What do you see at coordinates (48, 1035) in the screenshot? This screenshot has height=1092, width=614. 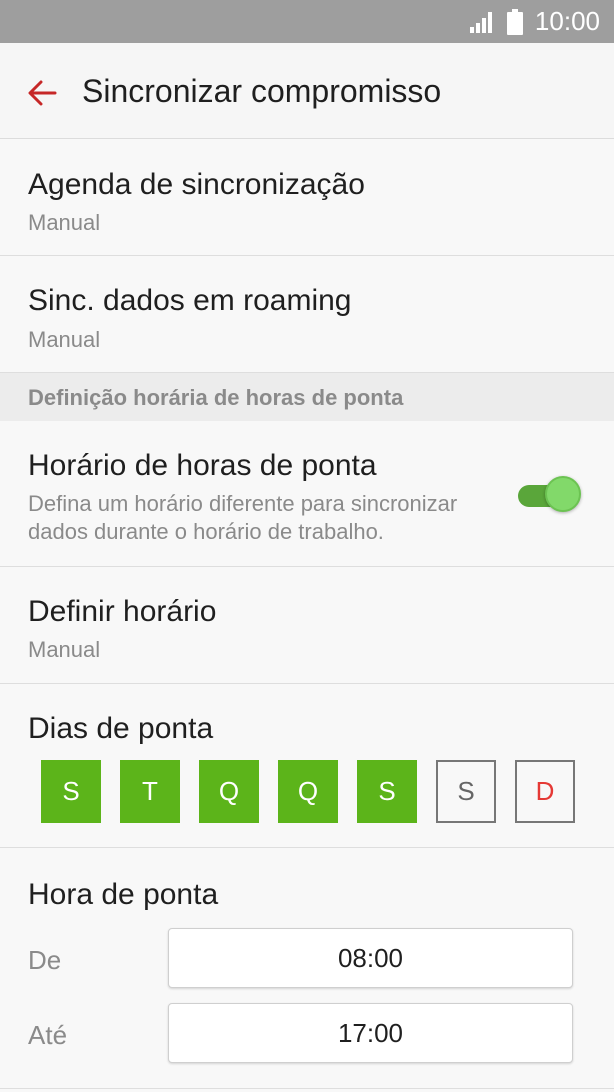 I see `to-label: Até` at bounding box center [48, 1035].